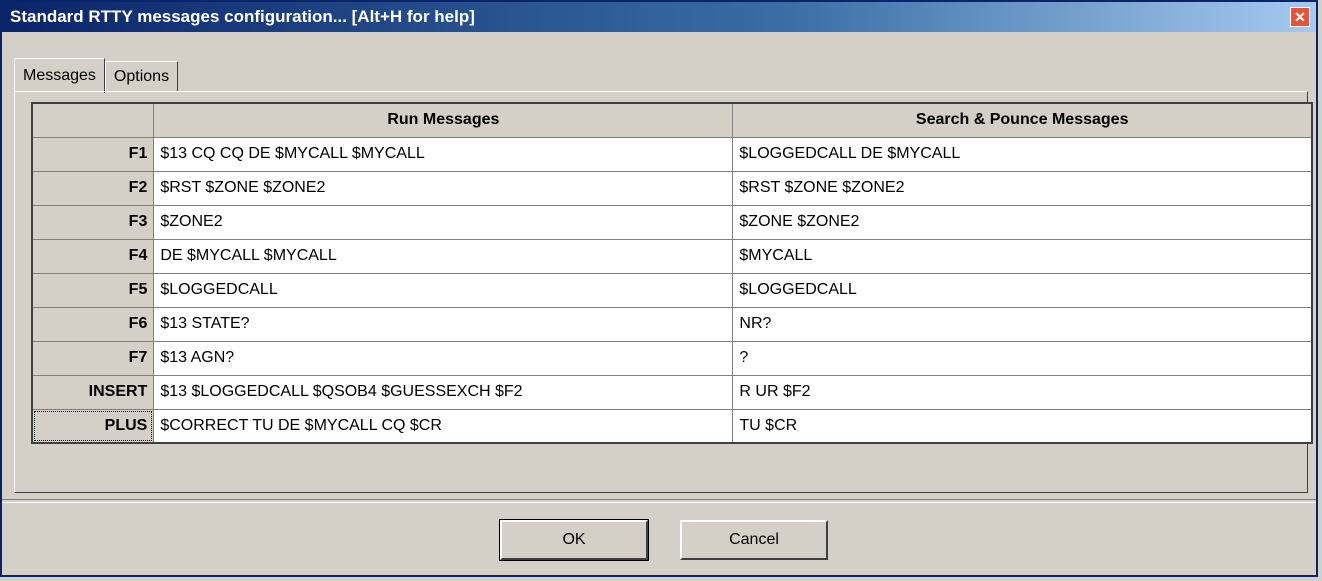 This screenshot has height=581, width=1322. I want to click on run-message-cell: $13 CQ CQ DE $MYCALL $MYCALL, so click(443, 154).